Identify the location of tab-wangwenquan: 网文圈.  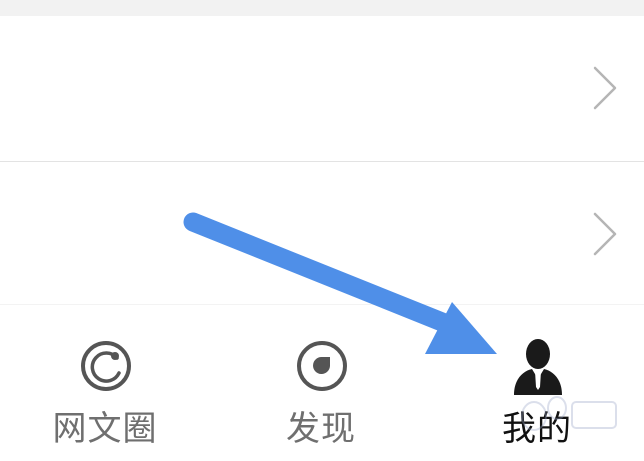
(105, 383).